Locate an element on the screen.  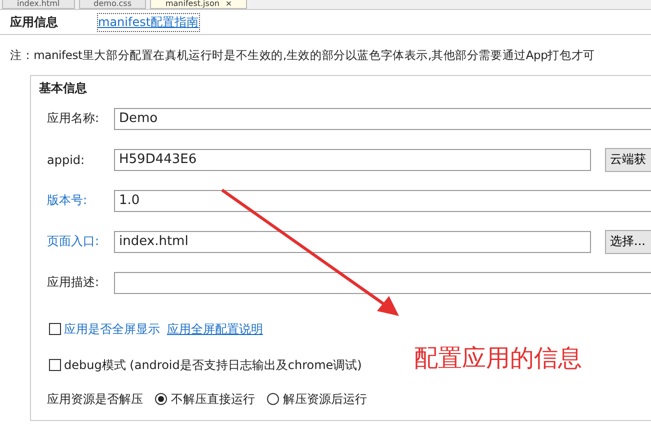
radio-group-label: 应用资源是否解压 is located at coordinates (95, 399).